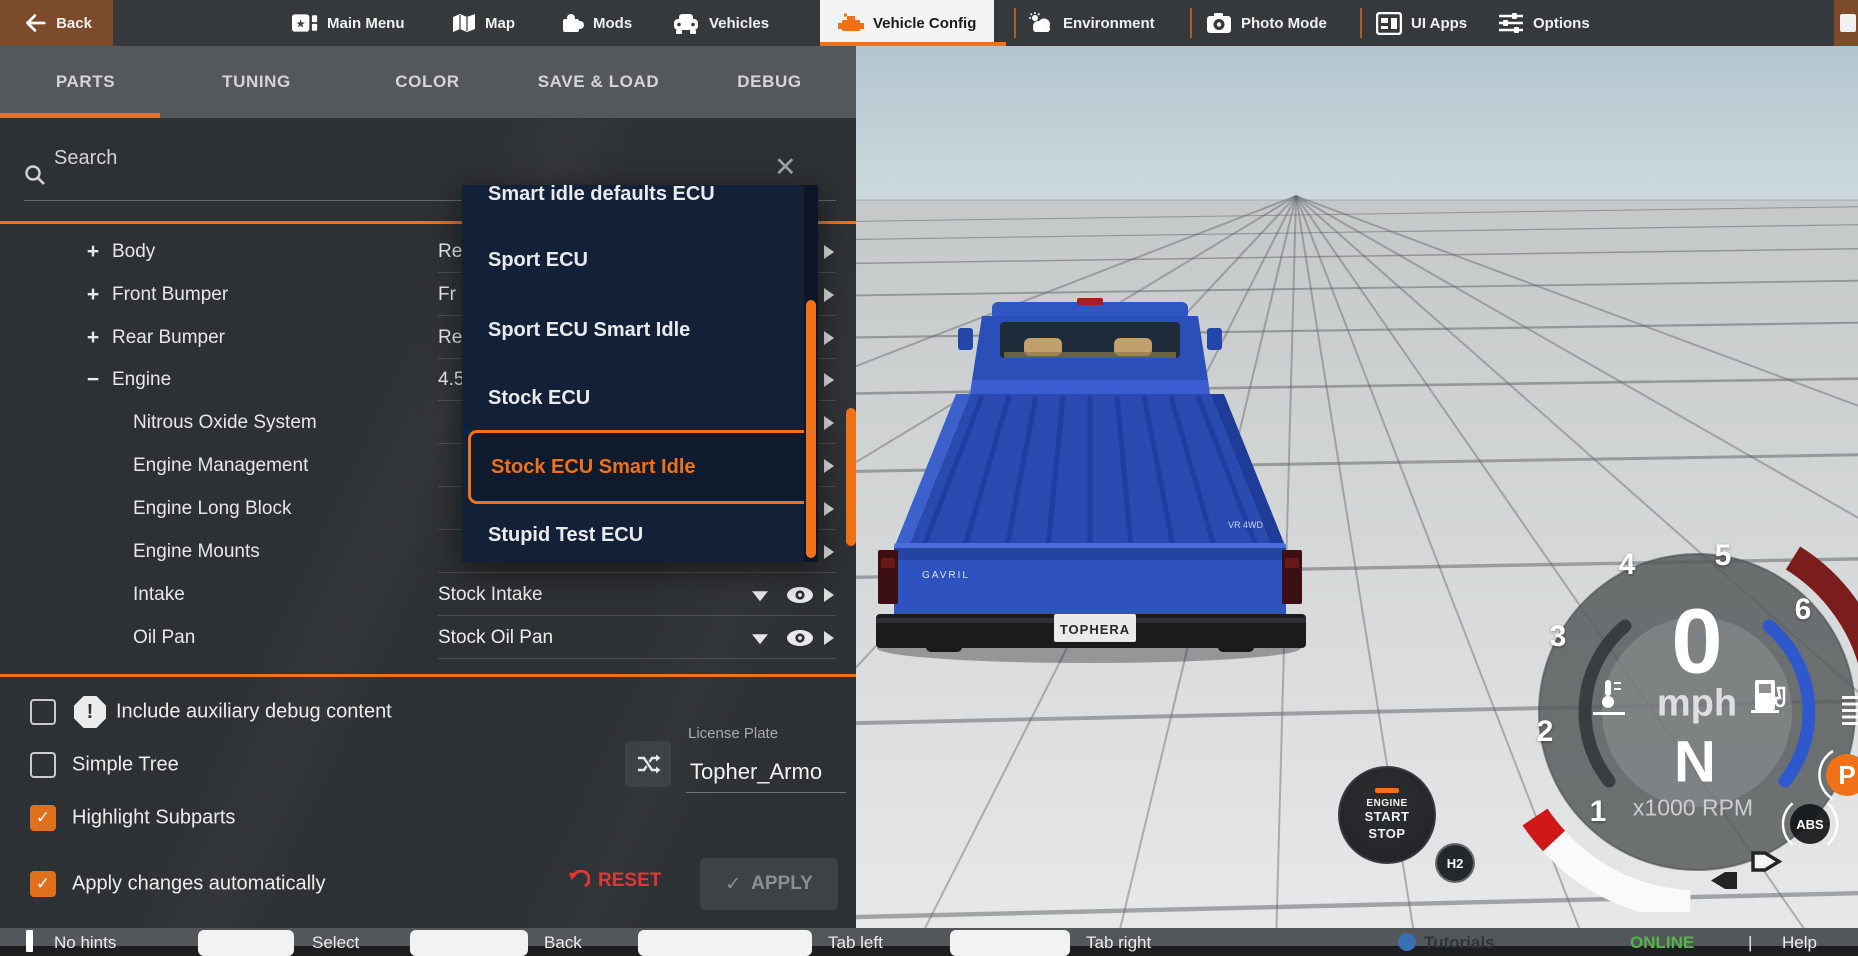  Describe the element at coordinates (625, 260) in the screenshot. I see `dropdown-option: Sport ECU` at that location.